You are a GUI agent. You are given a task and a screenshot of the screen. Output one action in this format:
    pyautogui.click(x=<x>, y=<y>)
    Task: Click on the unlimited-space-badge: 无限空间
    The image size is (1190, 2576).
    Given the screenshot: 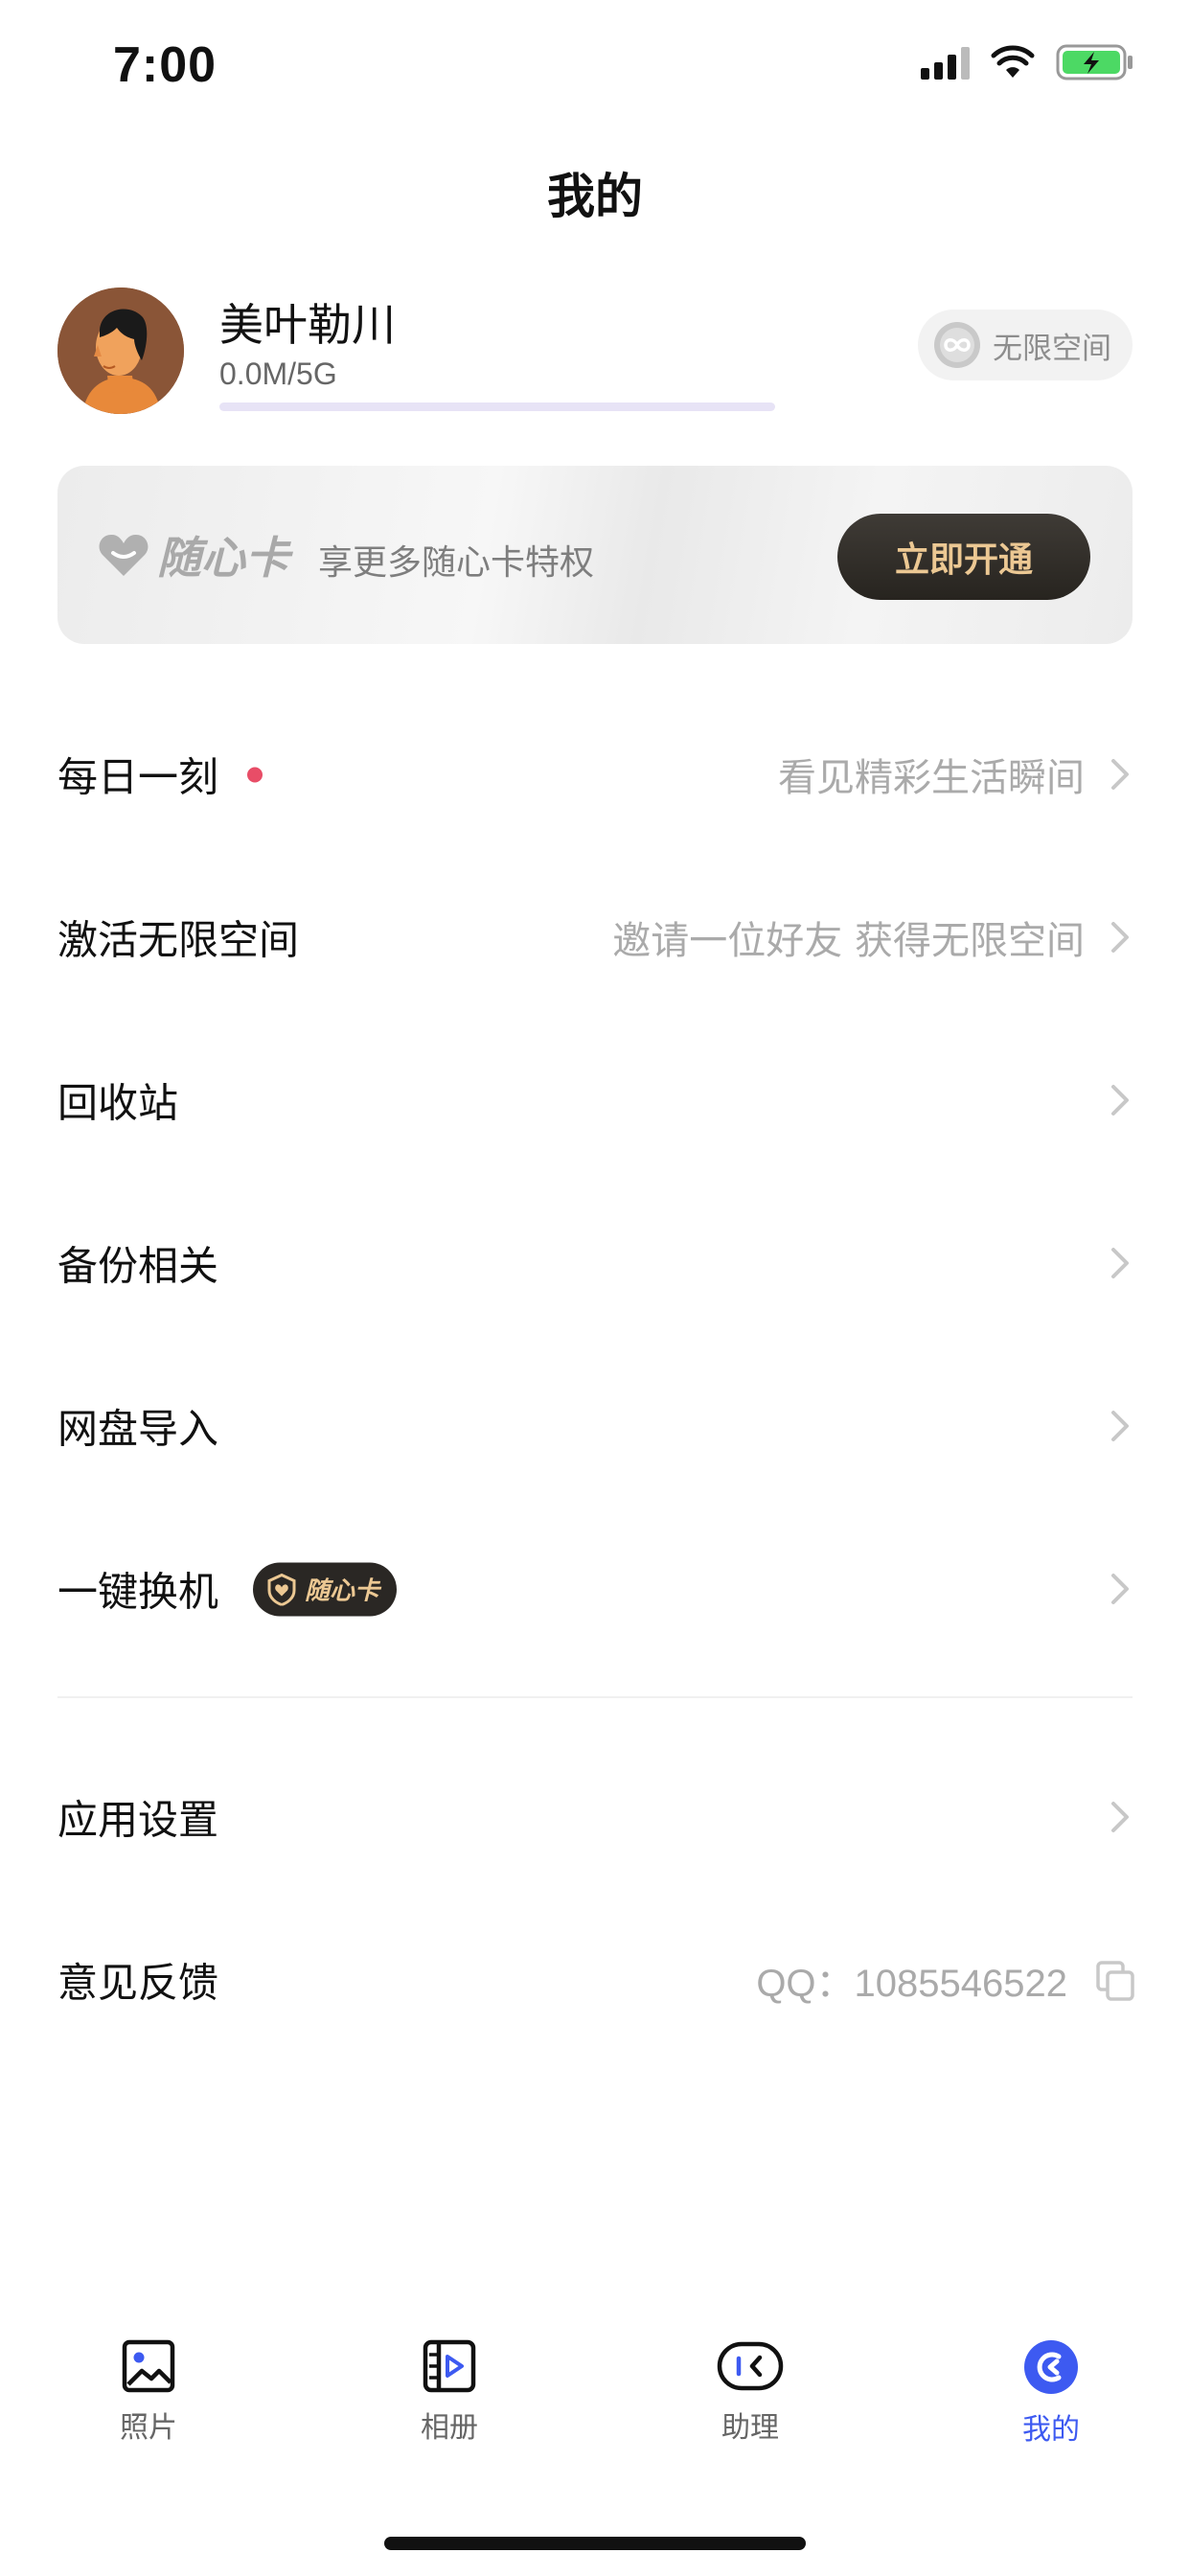 What is the action you would take?
    pyautogui.click(x=1026, y=345)
    